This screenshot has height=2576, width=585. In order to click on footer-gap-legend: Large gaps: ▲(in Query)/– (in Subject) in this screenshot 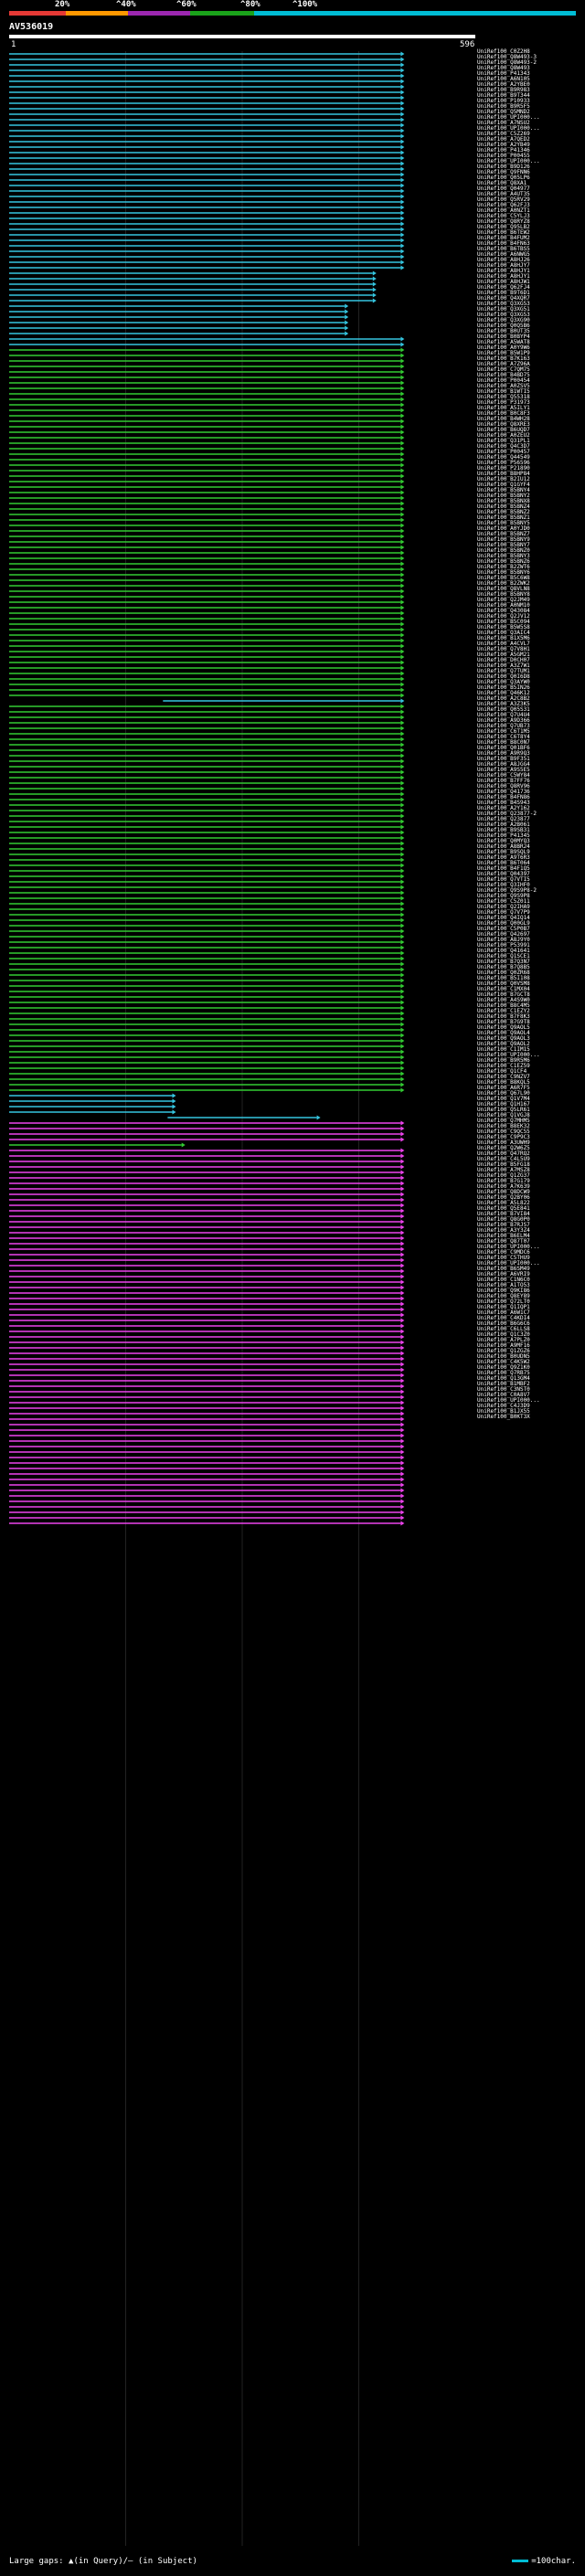, I will do `click(103, 2561)`.